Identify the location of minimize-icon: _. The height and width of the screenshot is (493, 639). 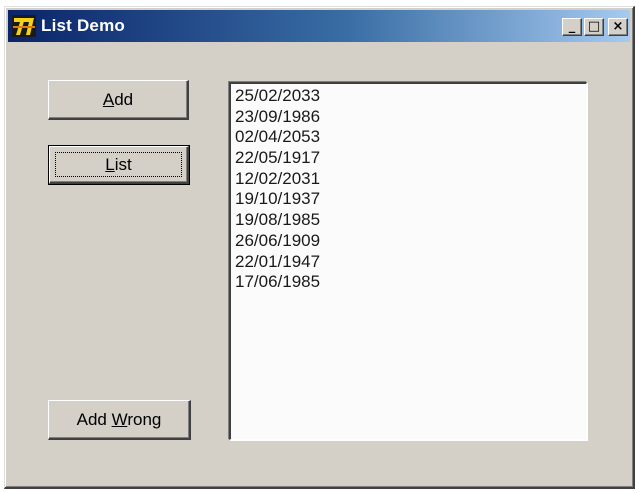
(572, 26).